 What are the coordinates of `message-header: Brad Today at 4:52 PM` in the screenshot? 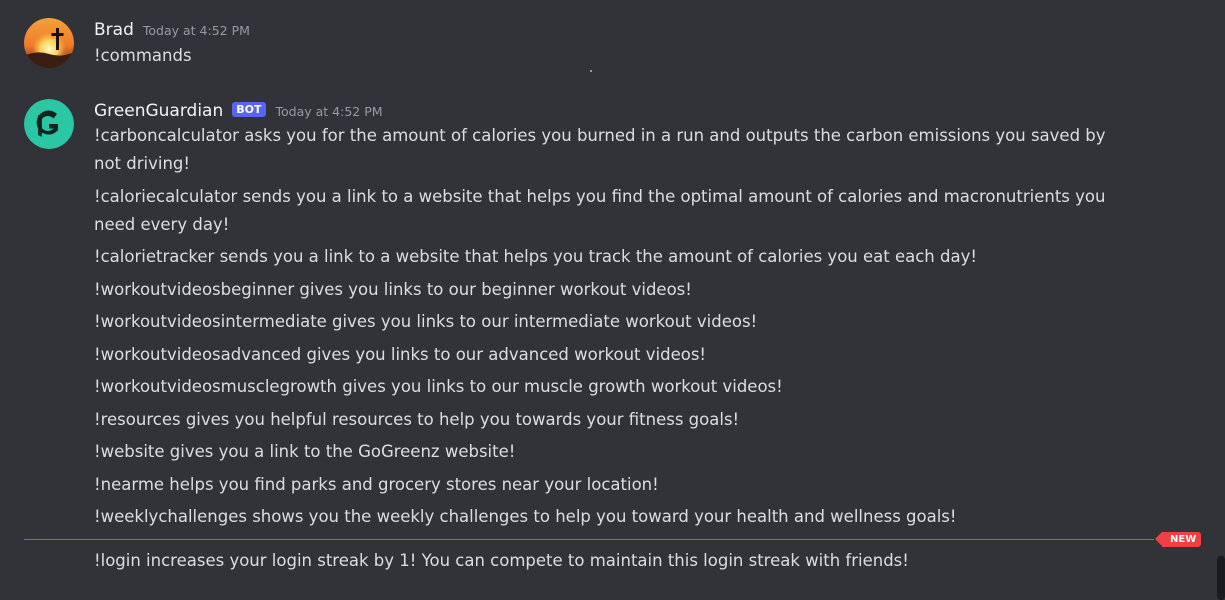 It's located at (172, 30).